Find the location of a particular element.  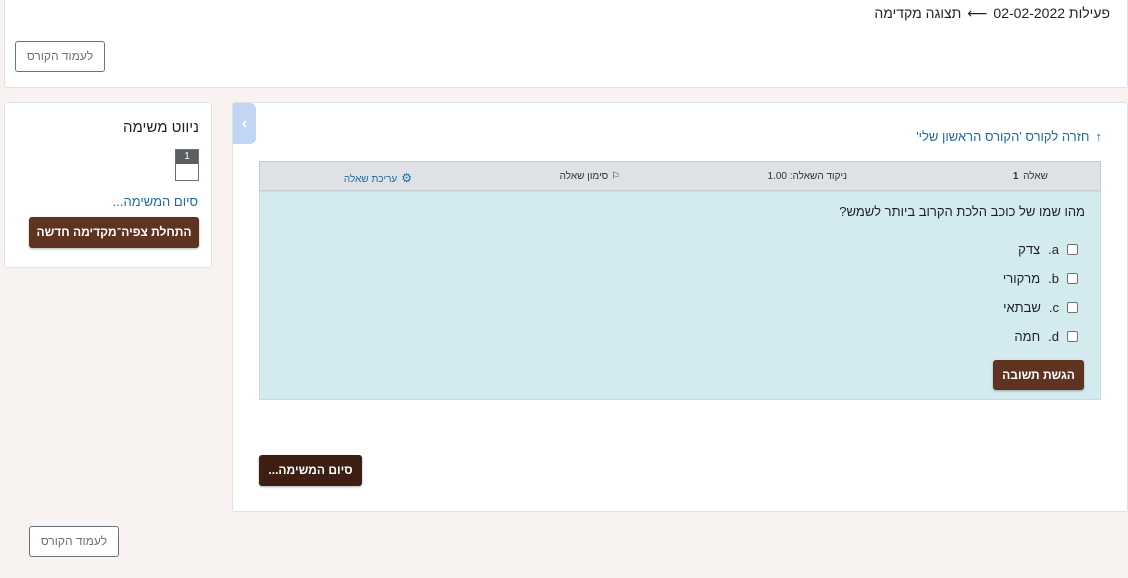

question-text: מהו שמו של כוכב הלכת הקרוב ביותר לשמש? is located at coordinates (962, 211).